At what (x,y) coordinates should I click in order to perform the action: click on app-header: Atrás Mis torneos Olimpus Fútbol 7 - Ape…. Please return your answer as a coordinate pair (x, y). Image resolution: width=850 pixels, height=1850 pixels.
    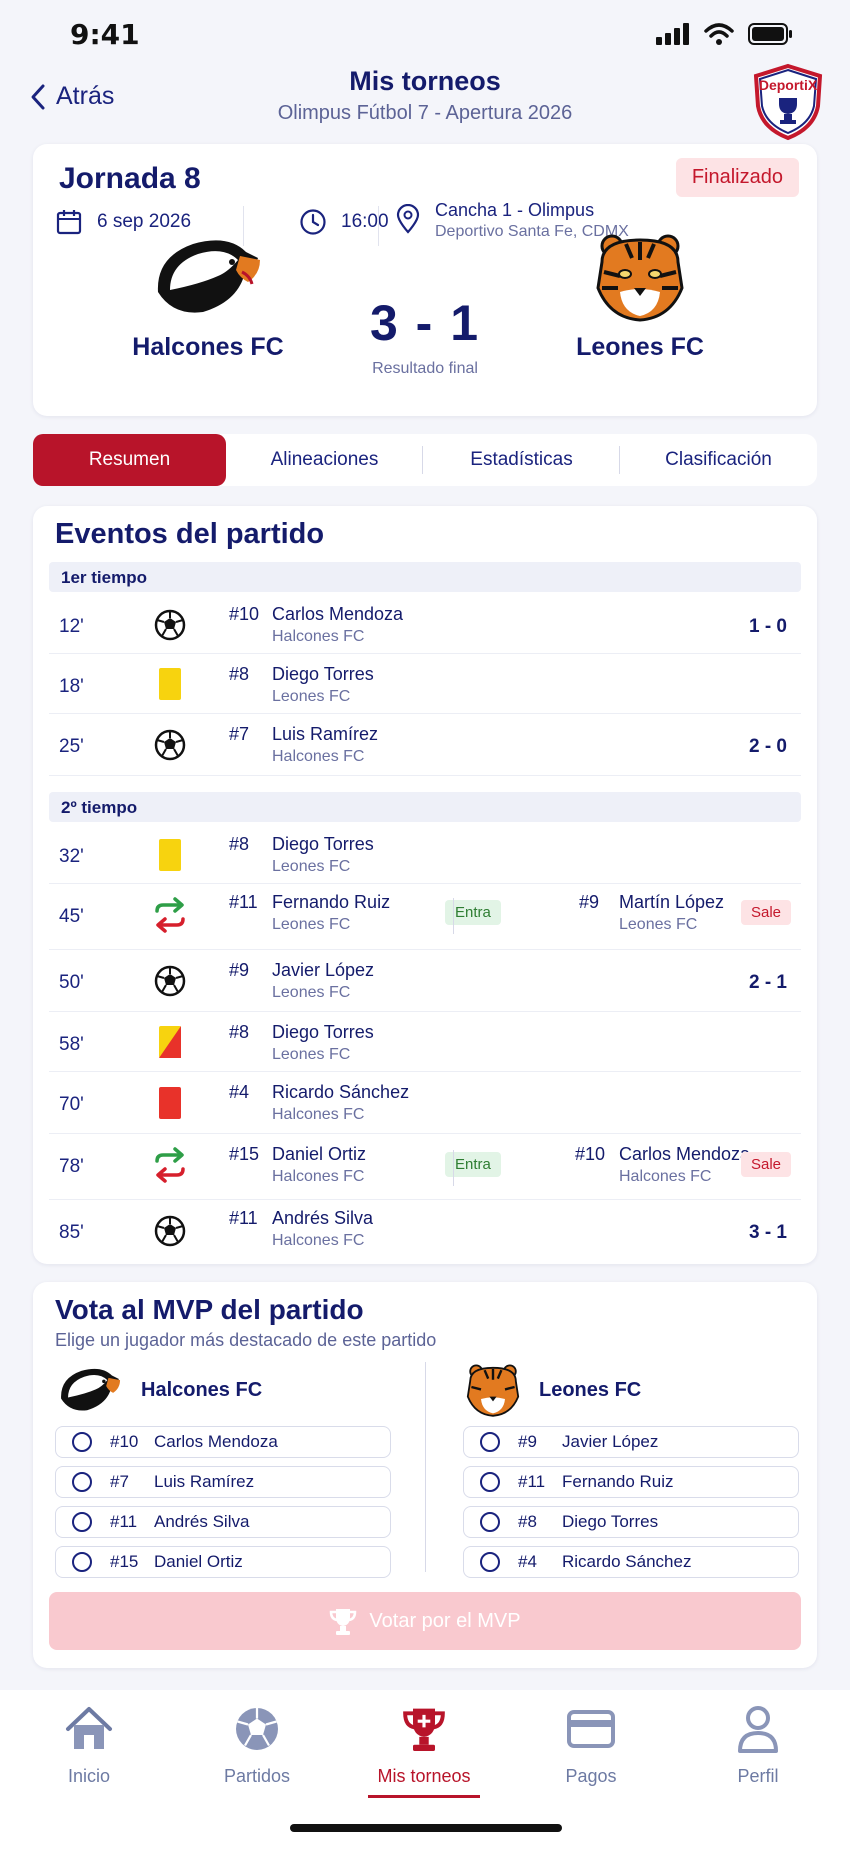
    Looking at the image, I should click on (425, 100).